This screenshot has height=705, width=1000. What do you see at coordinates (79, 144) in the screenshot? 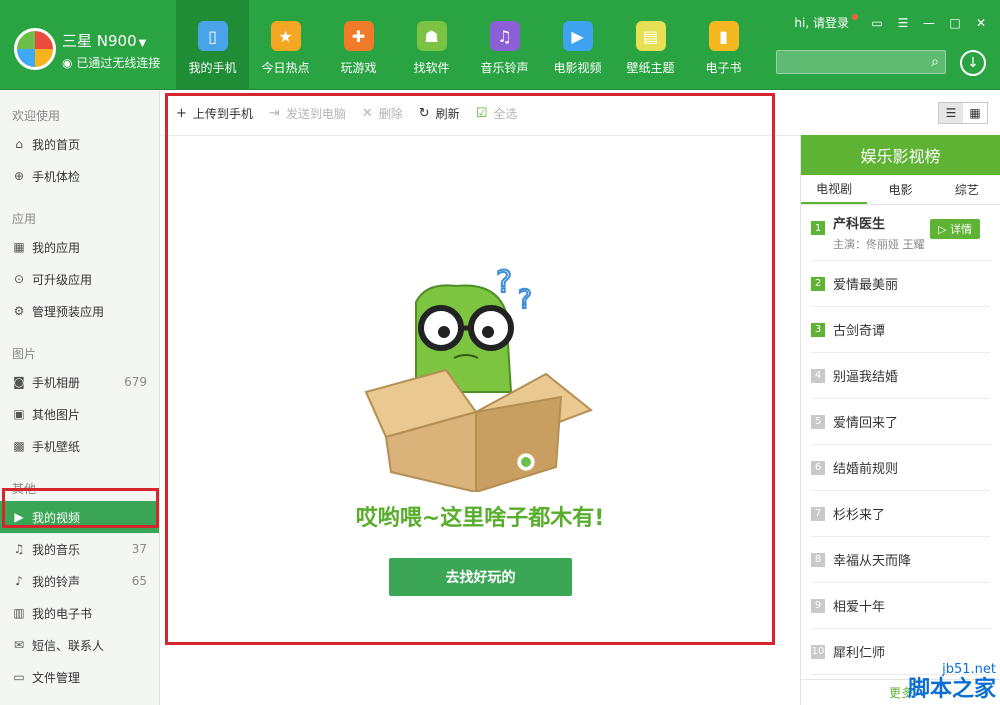
I see `sidebar-item: ⌂ 我的首页` at bounding box center [79, 144].